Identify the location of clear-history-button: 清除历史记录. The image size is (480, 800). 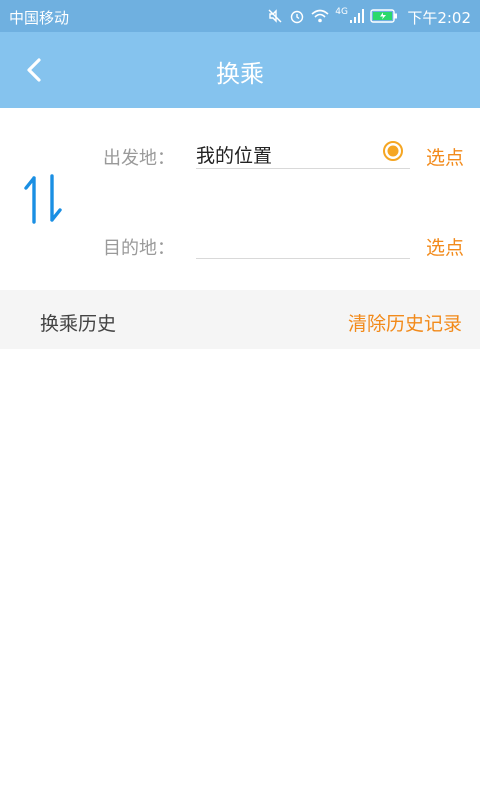
(405, 322).